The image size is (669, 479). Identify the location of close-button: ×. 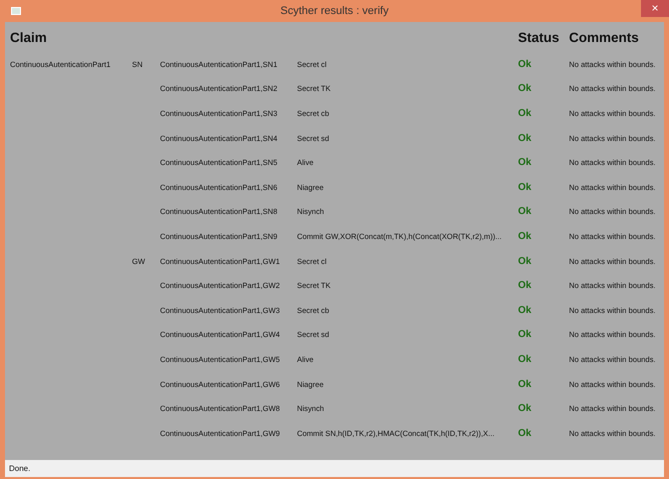
(655, 8).